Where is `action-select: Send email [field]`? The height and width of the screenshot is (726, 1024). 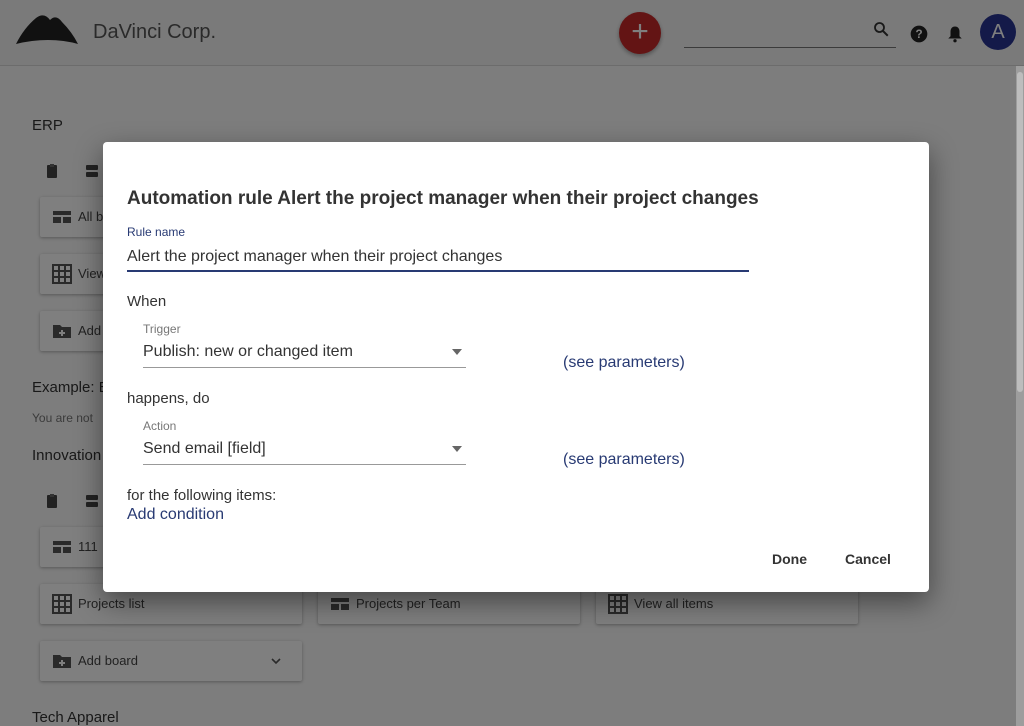
action-select: Send email [field] is located at coordinates (304, 450).